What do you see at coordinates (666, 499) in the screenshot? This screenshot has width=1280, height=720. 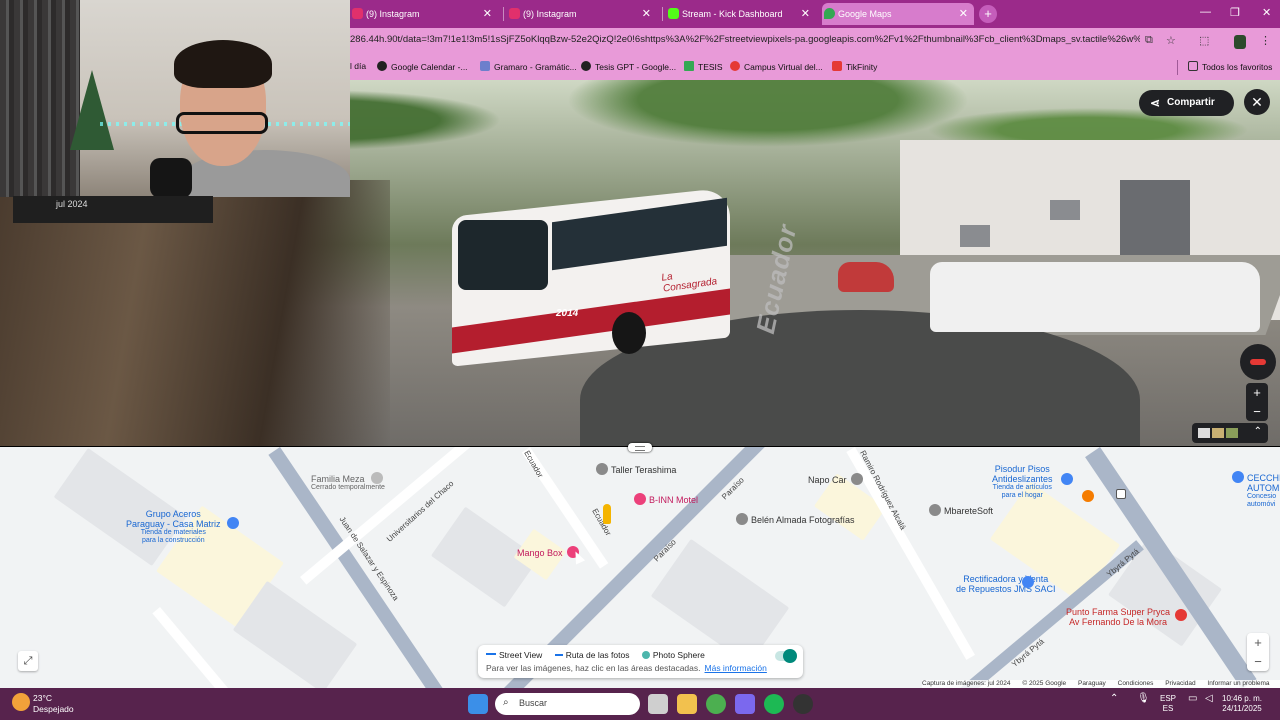 I see `poi-binn-motel: B-INN Motel` at bounding box center [666, 499].